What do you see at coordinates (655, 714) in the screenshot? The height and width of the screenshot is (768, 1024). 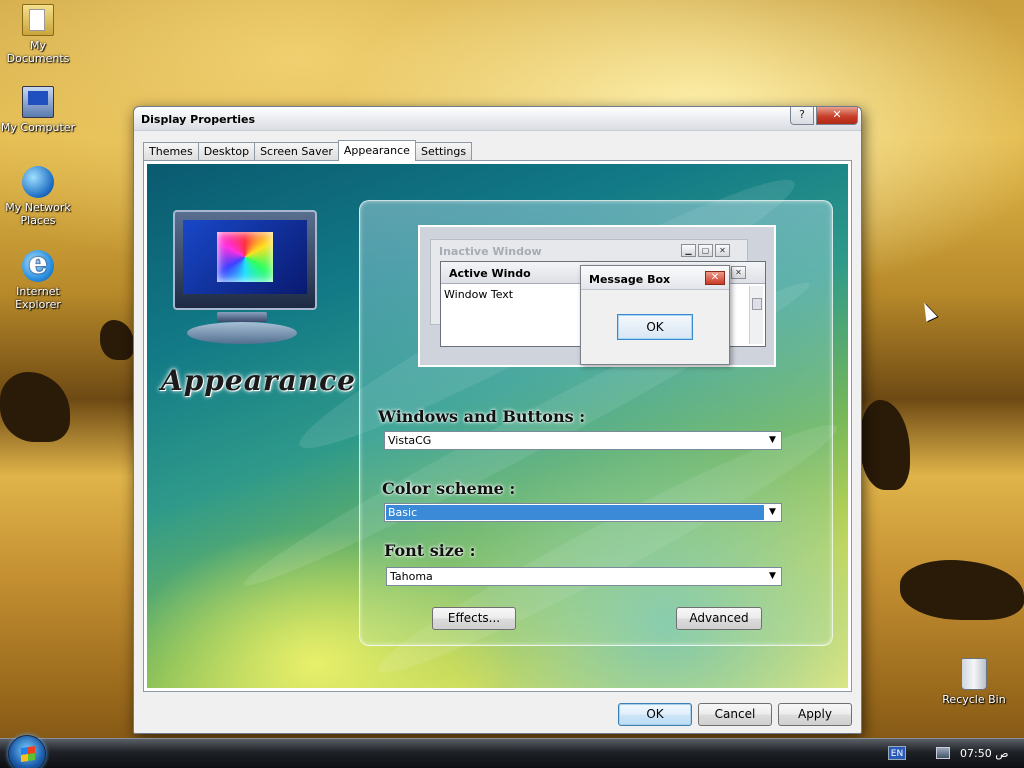 I see `ok-button: OK` at bounding box center [655, 714].